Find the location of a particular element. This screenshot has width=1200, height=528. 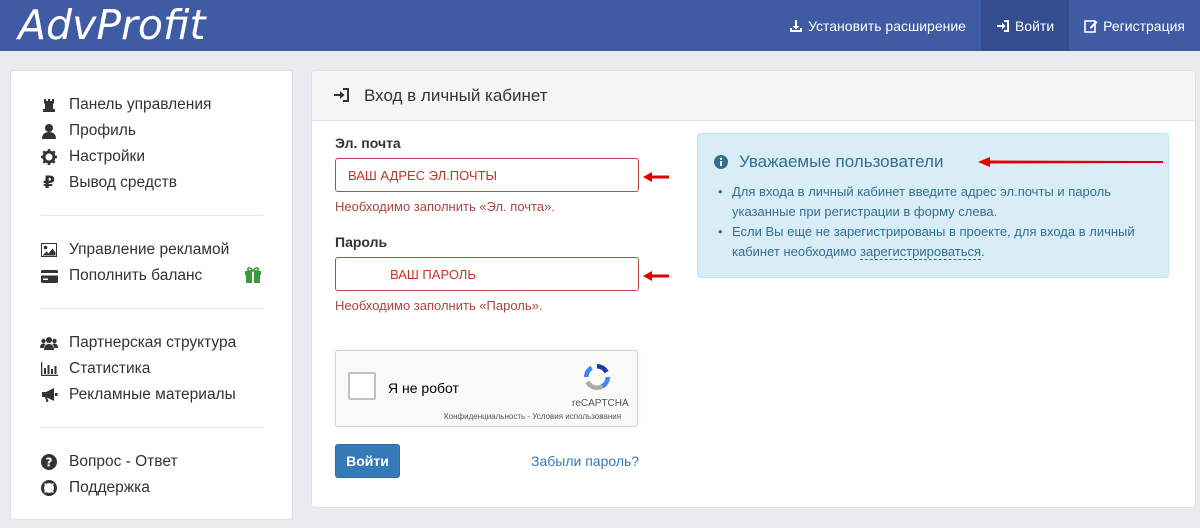

ruble-icon: ₽ is located at coordinates (49, 182).